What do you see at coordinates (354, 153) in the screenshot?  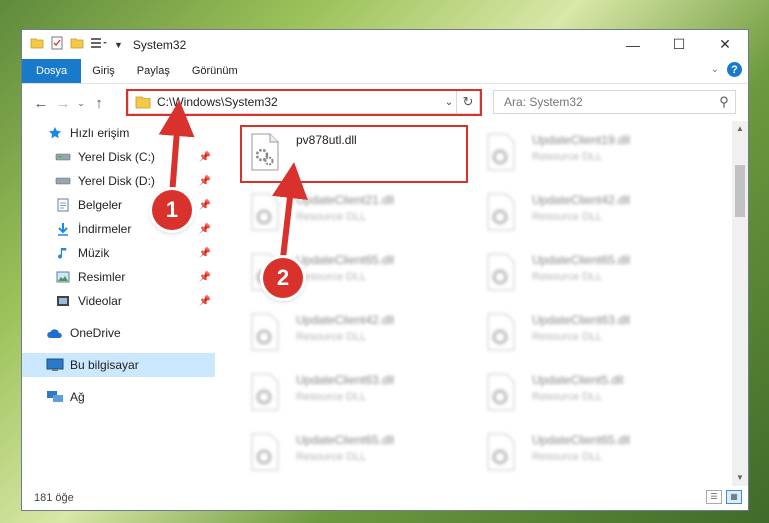 I see `file-item-highlight: pv878utl.dll` at bounding box center [354, 153].